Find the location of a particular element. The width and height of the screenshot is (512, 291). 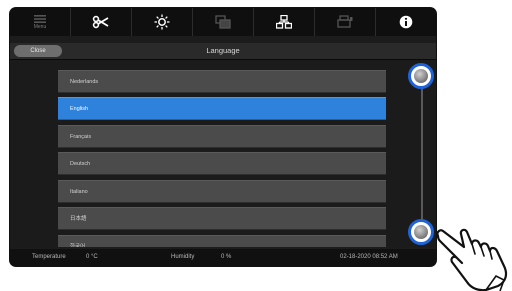

print-button is located at coordinates (345, 22).